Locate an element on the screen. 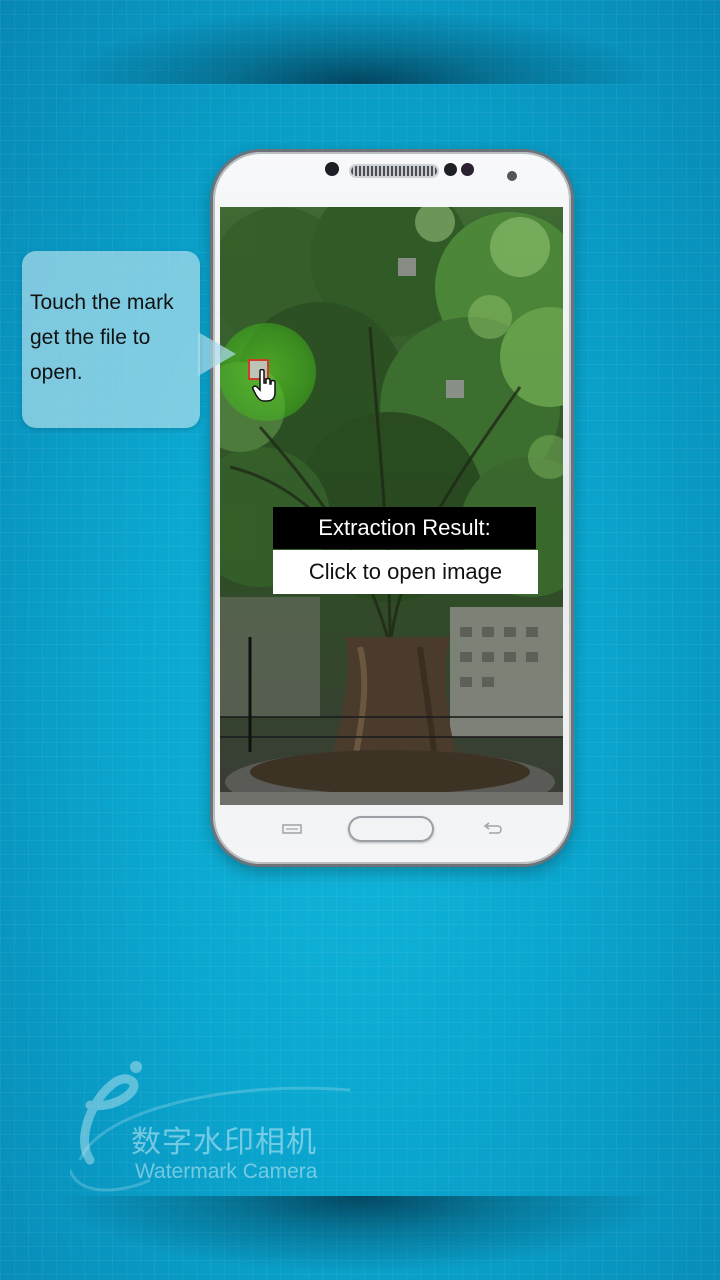 Image resolution: width=720 pixels, height=1280 pixels. earpiece-speaker is located at coordinates (394, 171).